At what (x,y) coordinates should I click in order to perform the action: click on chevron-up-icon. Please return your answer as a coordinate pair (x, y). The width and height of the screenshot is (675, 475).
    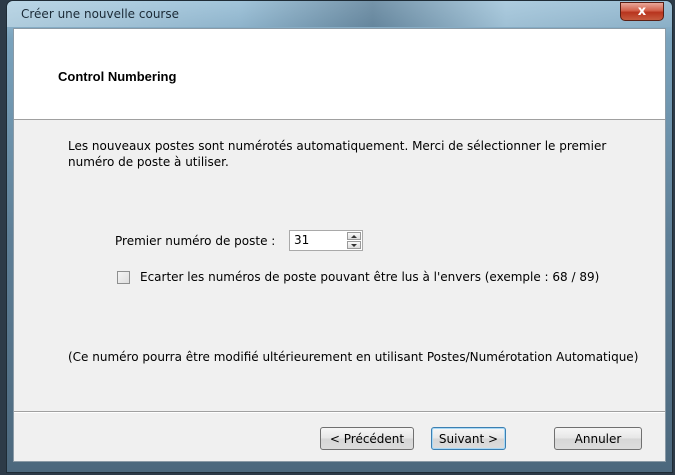
    Looking at the image, I should click on (354, 236).